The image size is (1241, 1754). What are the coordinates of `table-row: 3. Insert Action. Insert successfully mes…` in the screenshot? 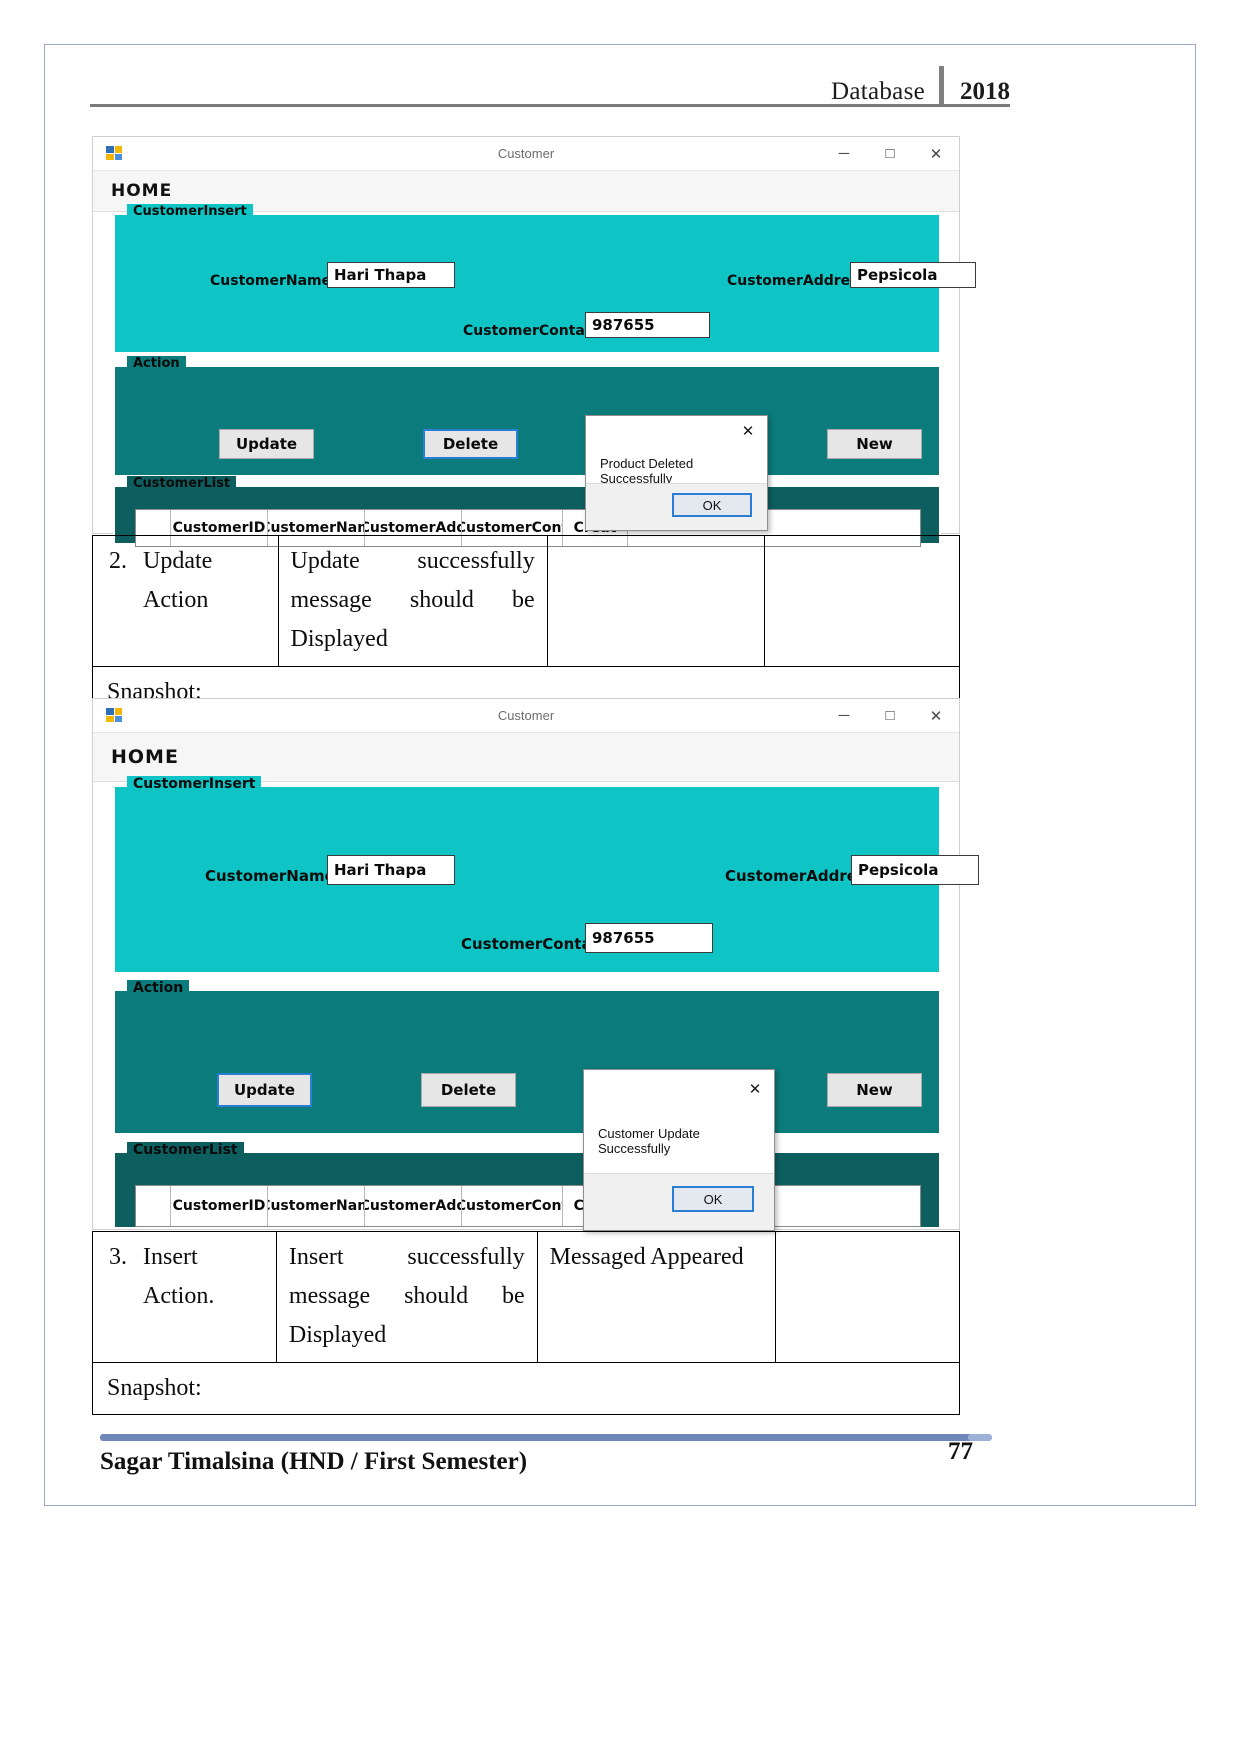 It's located at (526, 1297).